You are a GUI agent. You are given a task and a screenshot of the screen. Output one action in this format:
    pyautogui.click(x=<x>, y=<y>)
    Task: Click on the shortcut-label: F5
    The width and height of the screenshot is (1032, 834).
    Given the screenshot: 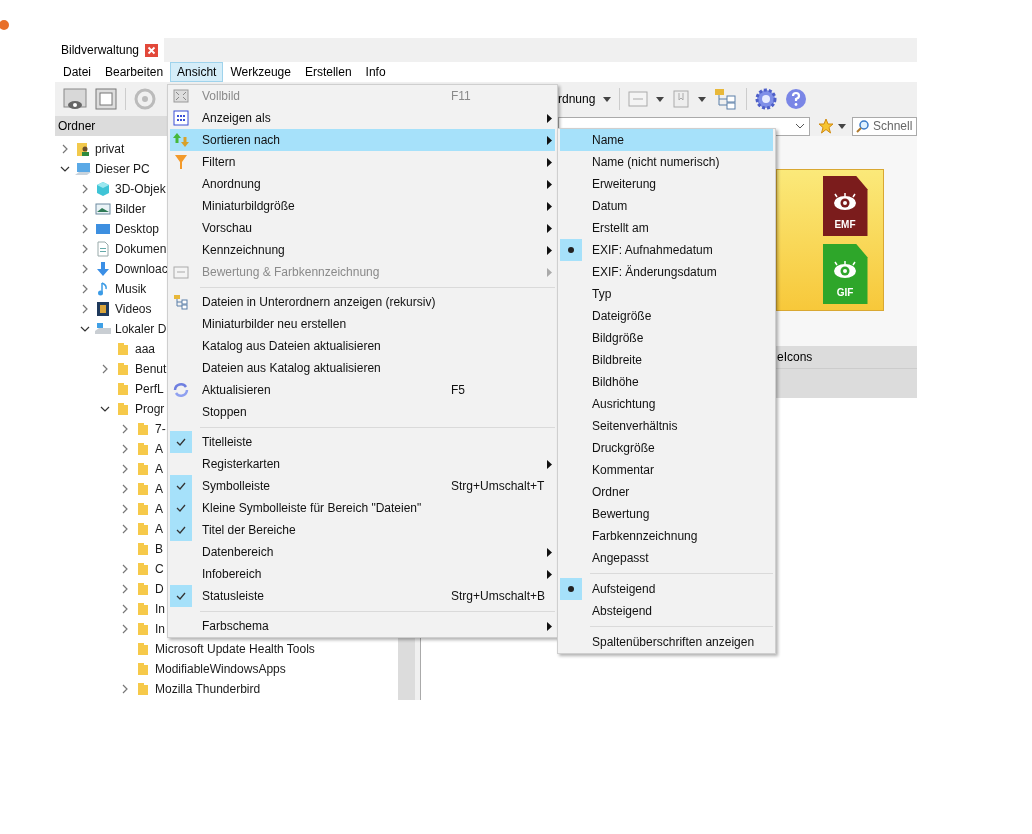 What is the action you would take?
    pyautogui.click(x=458, y=390)
    